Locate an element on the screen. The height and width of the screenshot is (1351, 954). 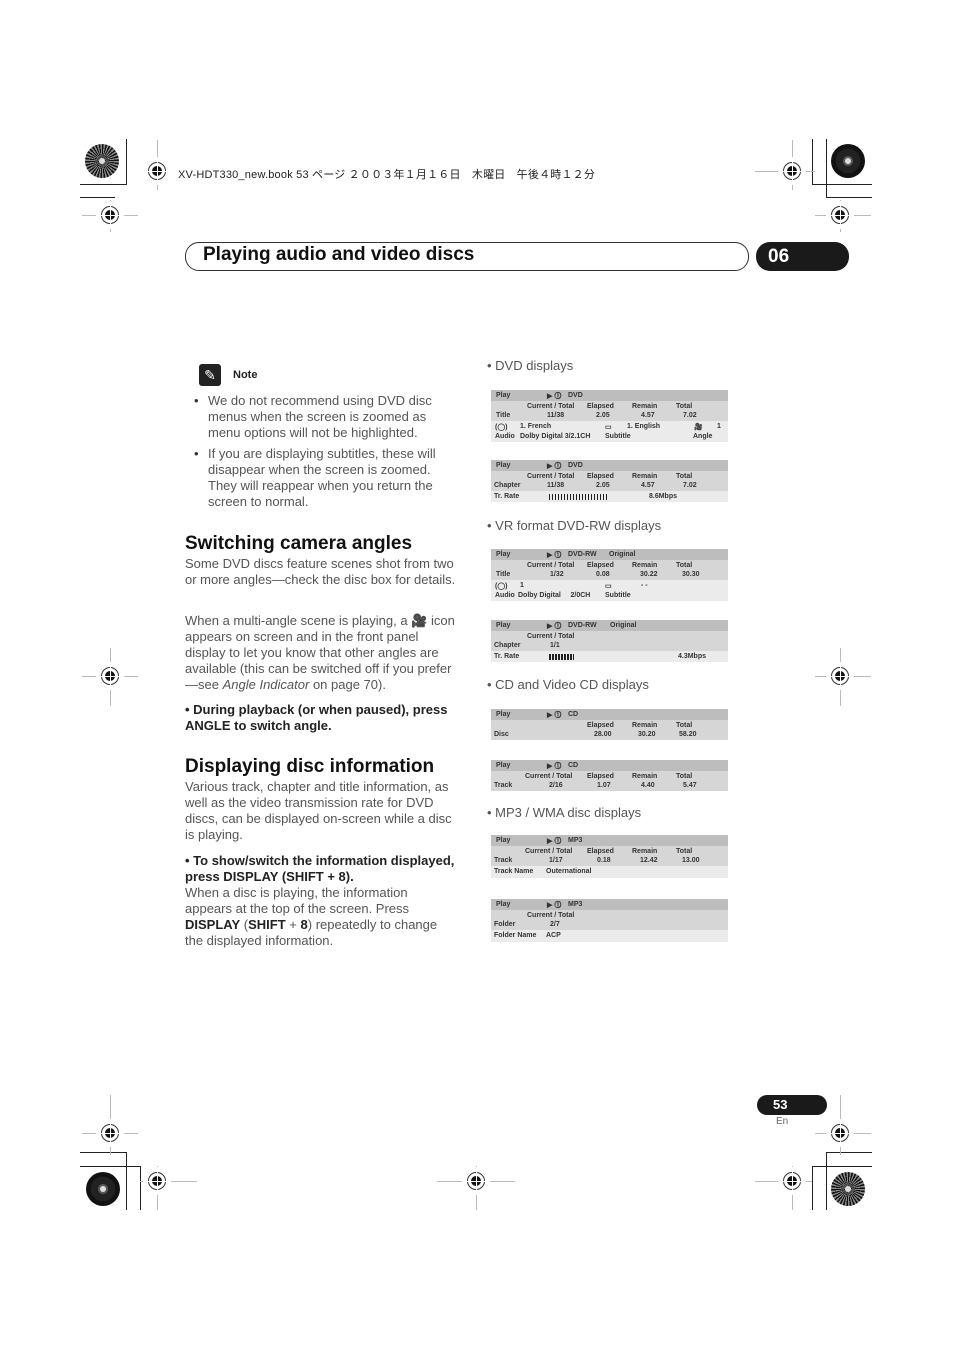
audio-icon: (◯) is located at coordinates (501, 586).